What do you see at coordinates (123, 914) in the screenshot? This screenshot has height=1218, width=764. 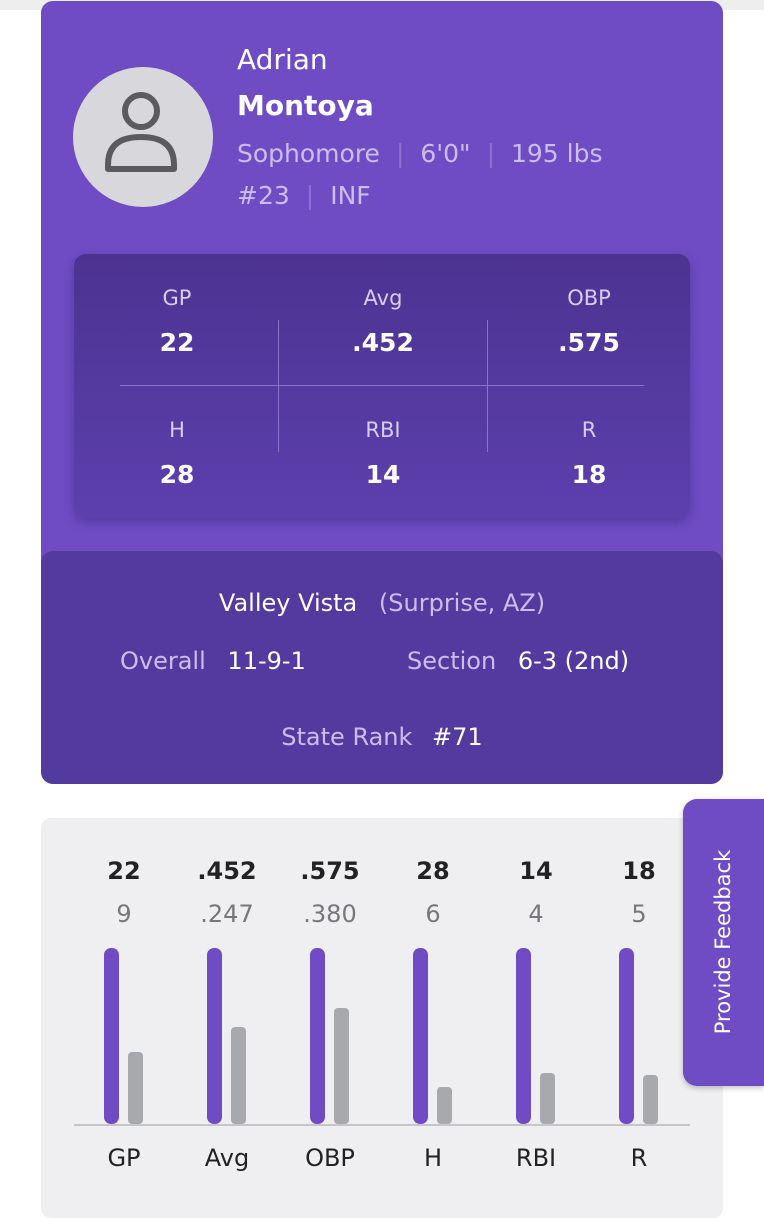 I see `comparison-value-label: 9` at bounding box center [123, 914].